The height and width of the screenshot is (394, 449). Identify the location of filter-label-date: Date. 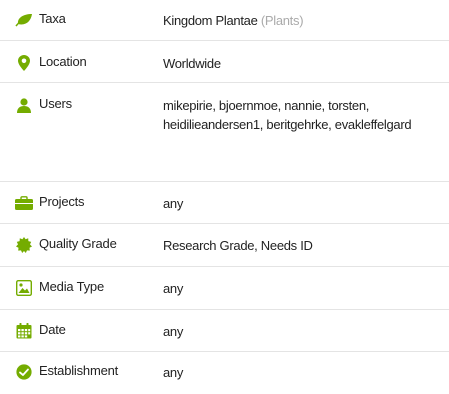
(81, 336).